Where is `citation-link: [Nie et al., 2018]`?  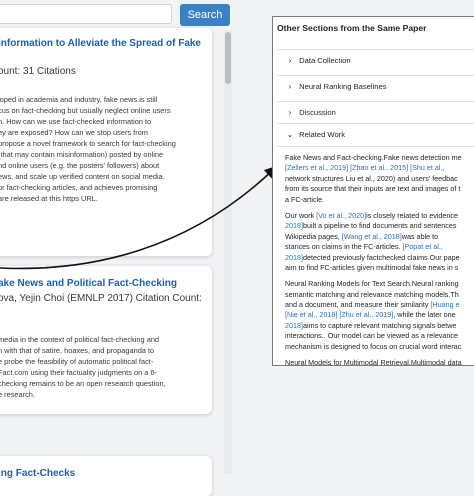 citation-link: [Nie et al., 2018] is located at coordinates (311, 314).